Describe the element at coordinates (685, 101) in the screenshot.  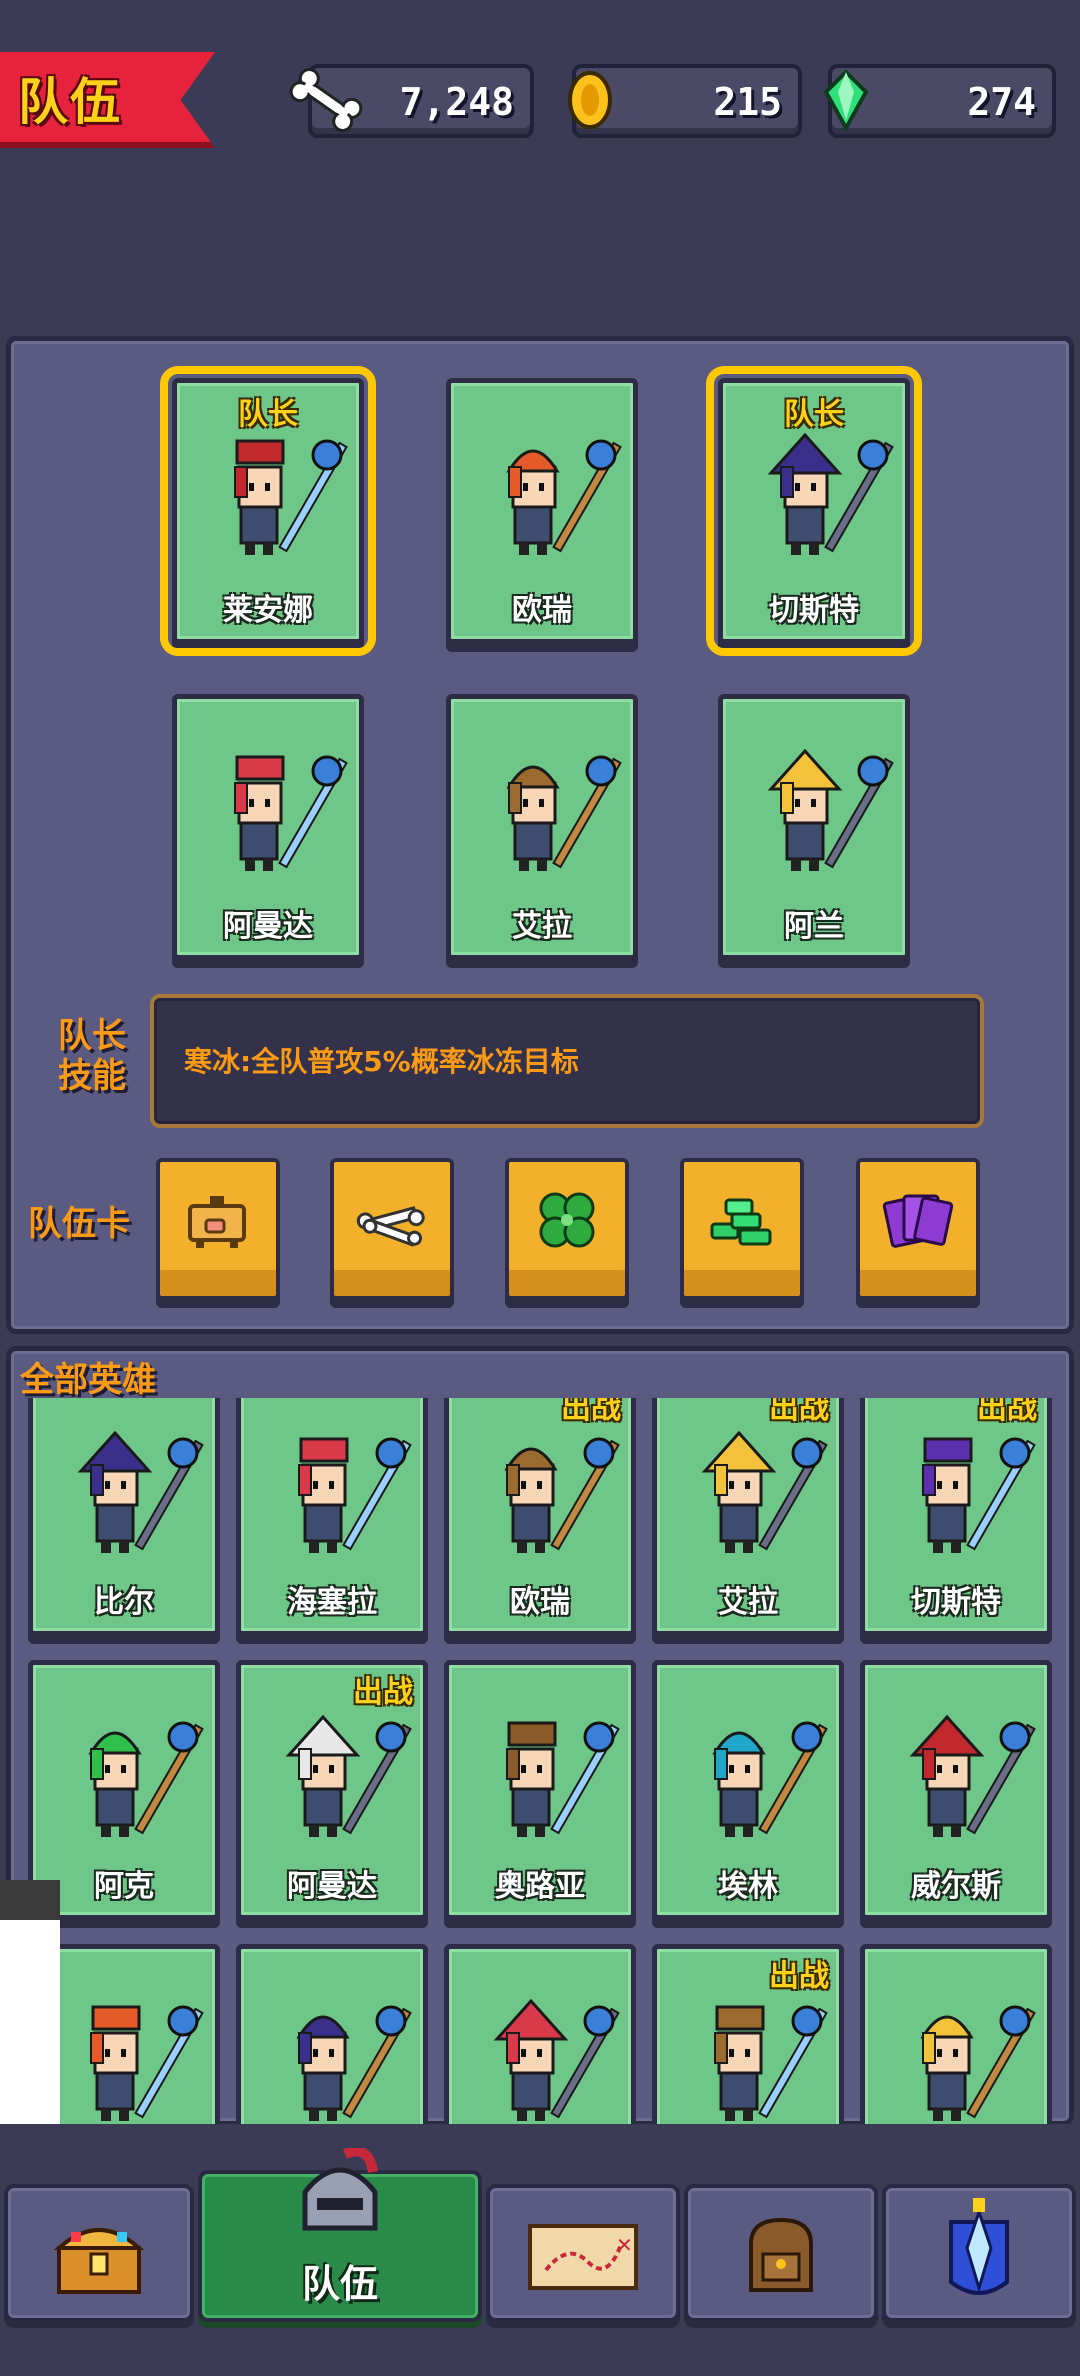
I see `gold-counter: 215` at that location.